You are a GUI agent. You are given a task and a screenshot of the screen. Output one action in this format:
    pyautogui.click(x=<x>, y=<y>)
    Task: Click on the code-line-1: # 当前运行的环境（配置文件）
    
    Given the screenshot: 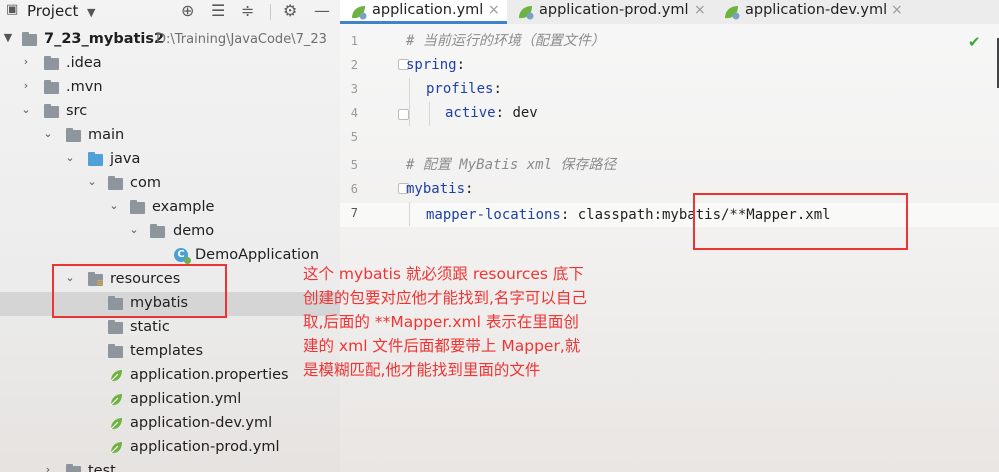 What is the action you would take?
    pyautogui.click(x=505, y=41)
    